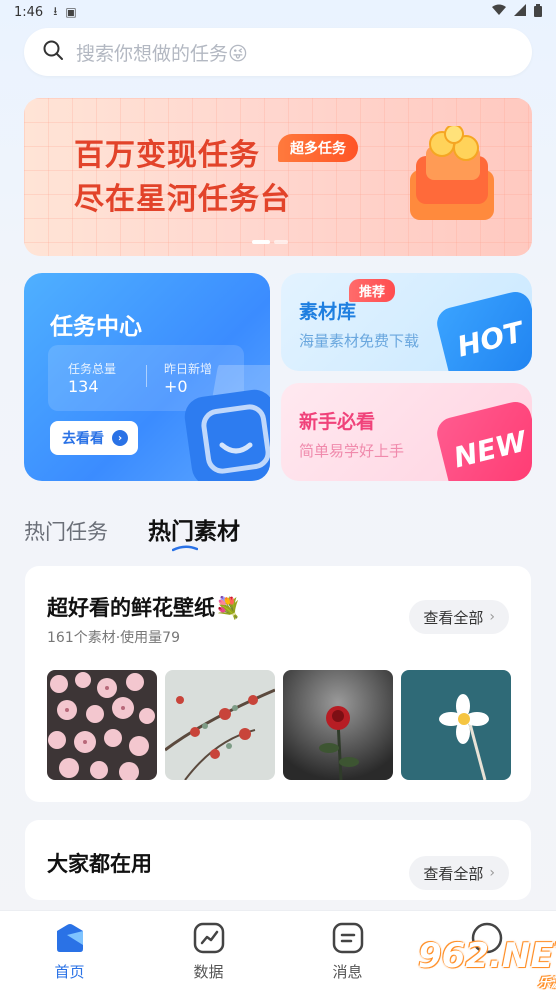  What do you see at coordinates (347, 938) in the screenshot?
I see `message-icon` at bounding box center [347, 938].